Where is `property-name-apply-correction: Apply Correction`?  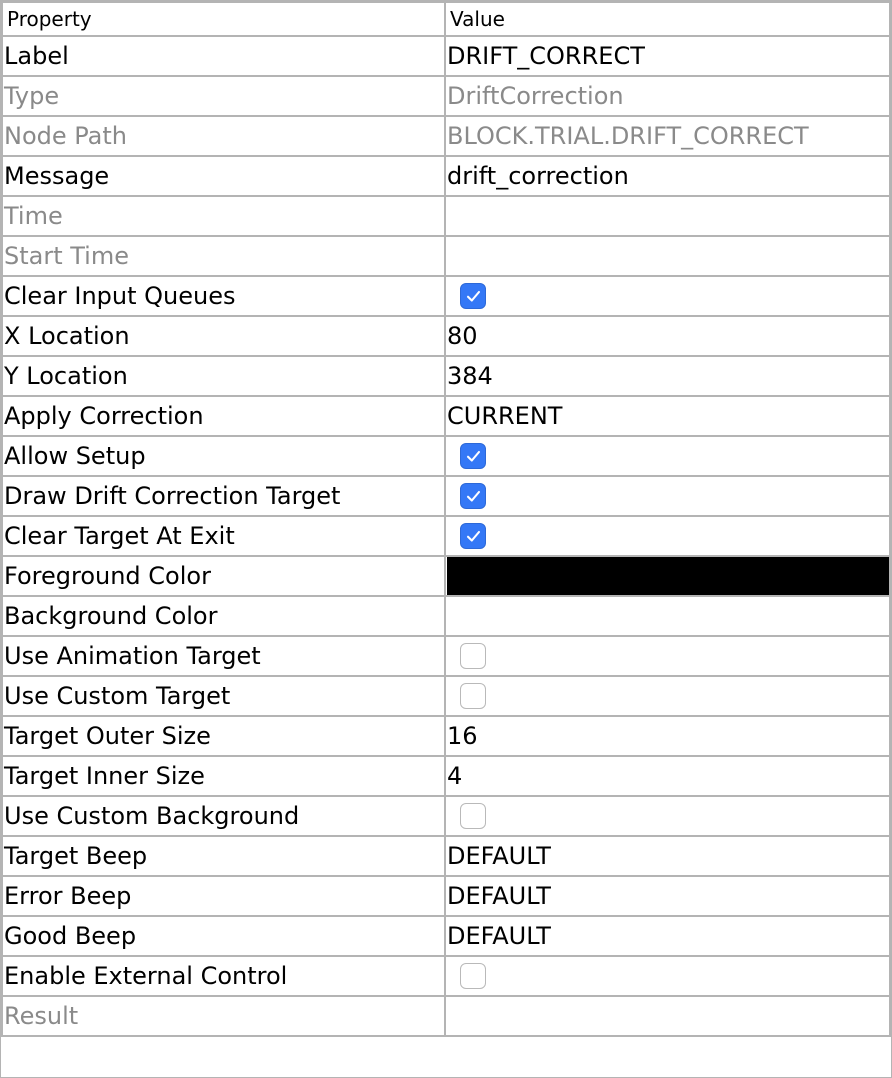
property-name-apply-correction: Apply Correction is located at coordinates (223, 416).